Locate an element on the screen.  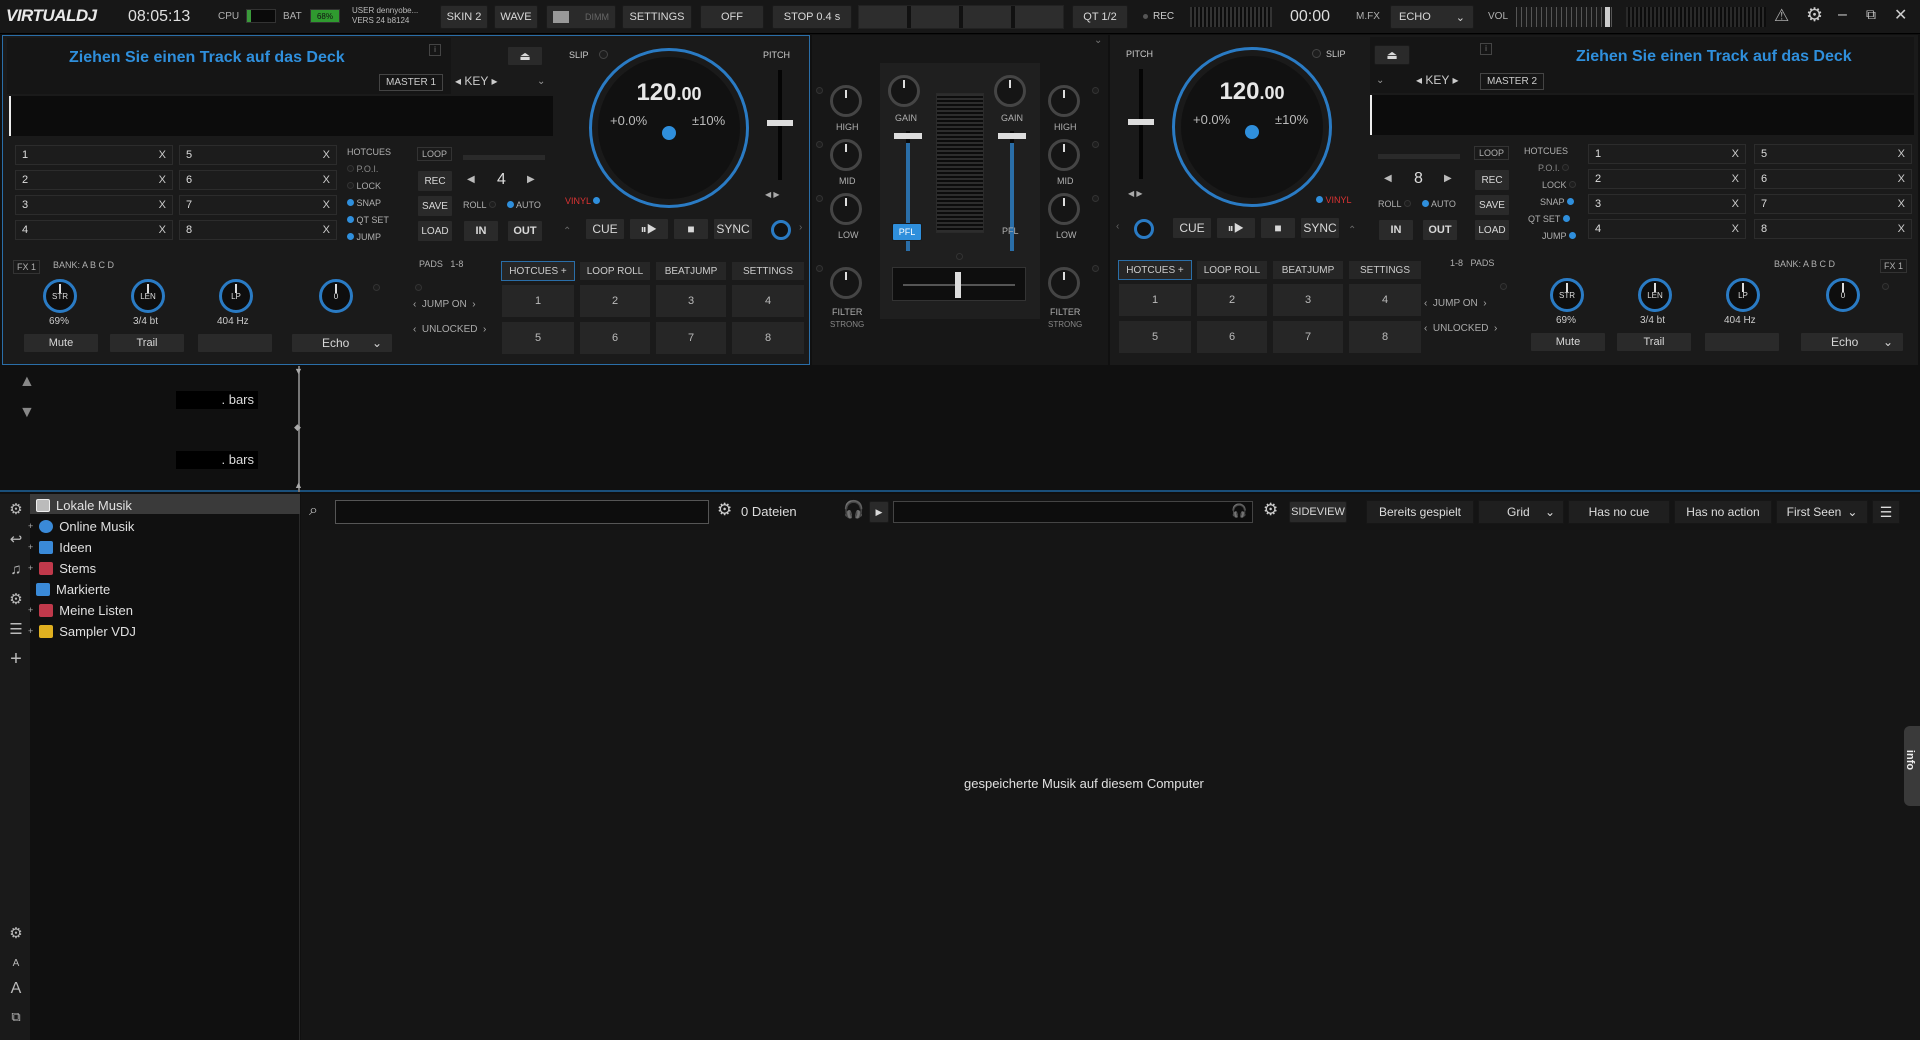
tab-loop-roll: LOOP ROLL is located at coordinates (615, 271).